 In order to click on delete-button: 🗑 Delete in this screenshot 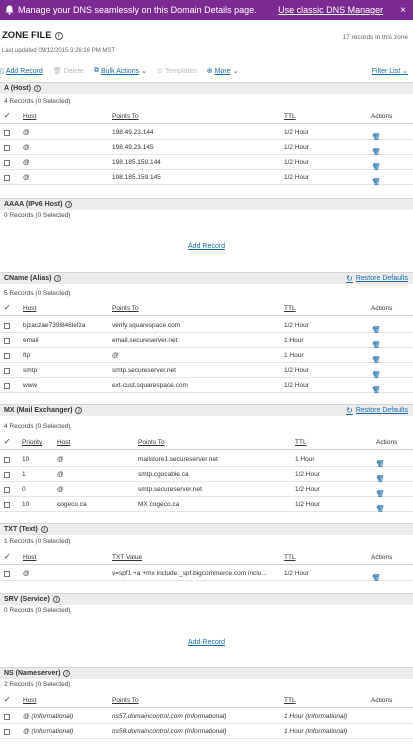, I will do `click(68, 71)`.